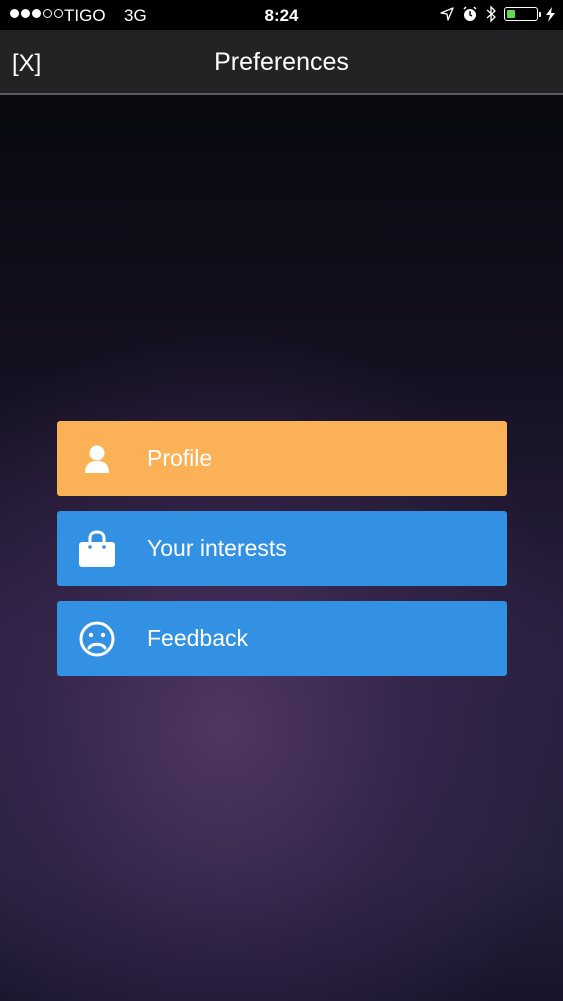 The width and height of the screenshot is (563, 1001). I want to click on battery-icon, so click(522, 14).